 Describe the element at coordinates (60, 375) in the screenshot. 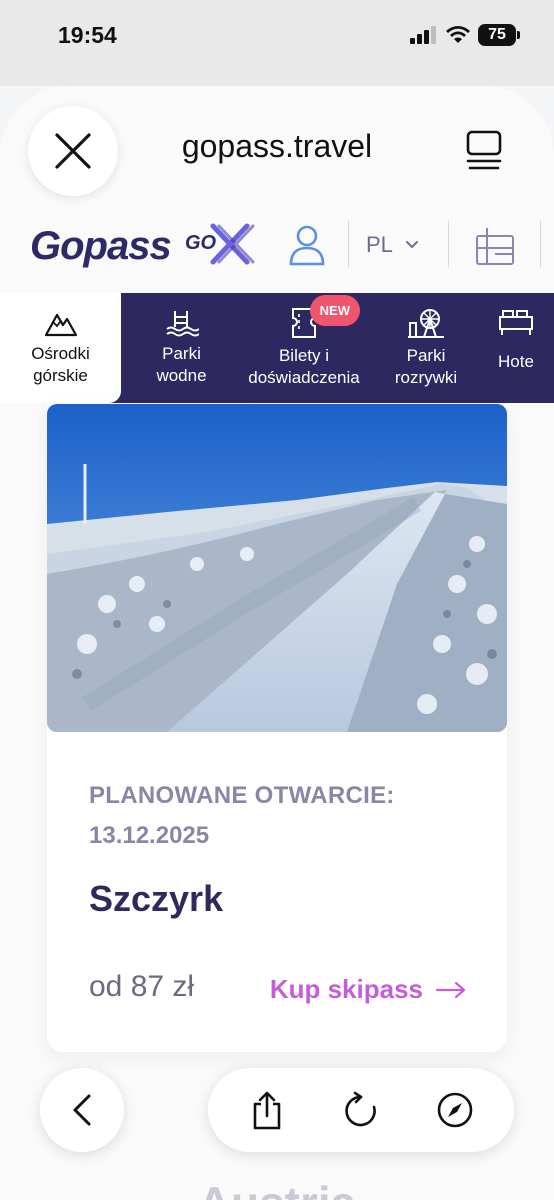

I see `category-label-line2: górskie` at that location.